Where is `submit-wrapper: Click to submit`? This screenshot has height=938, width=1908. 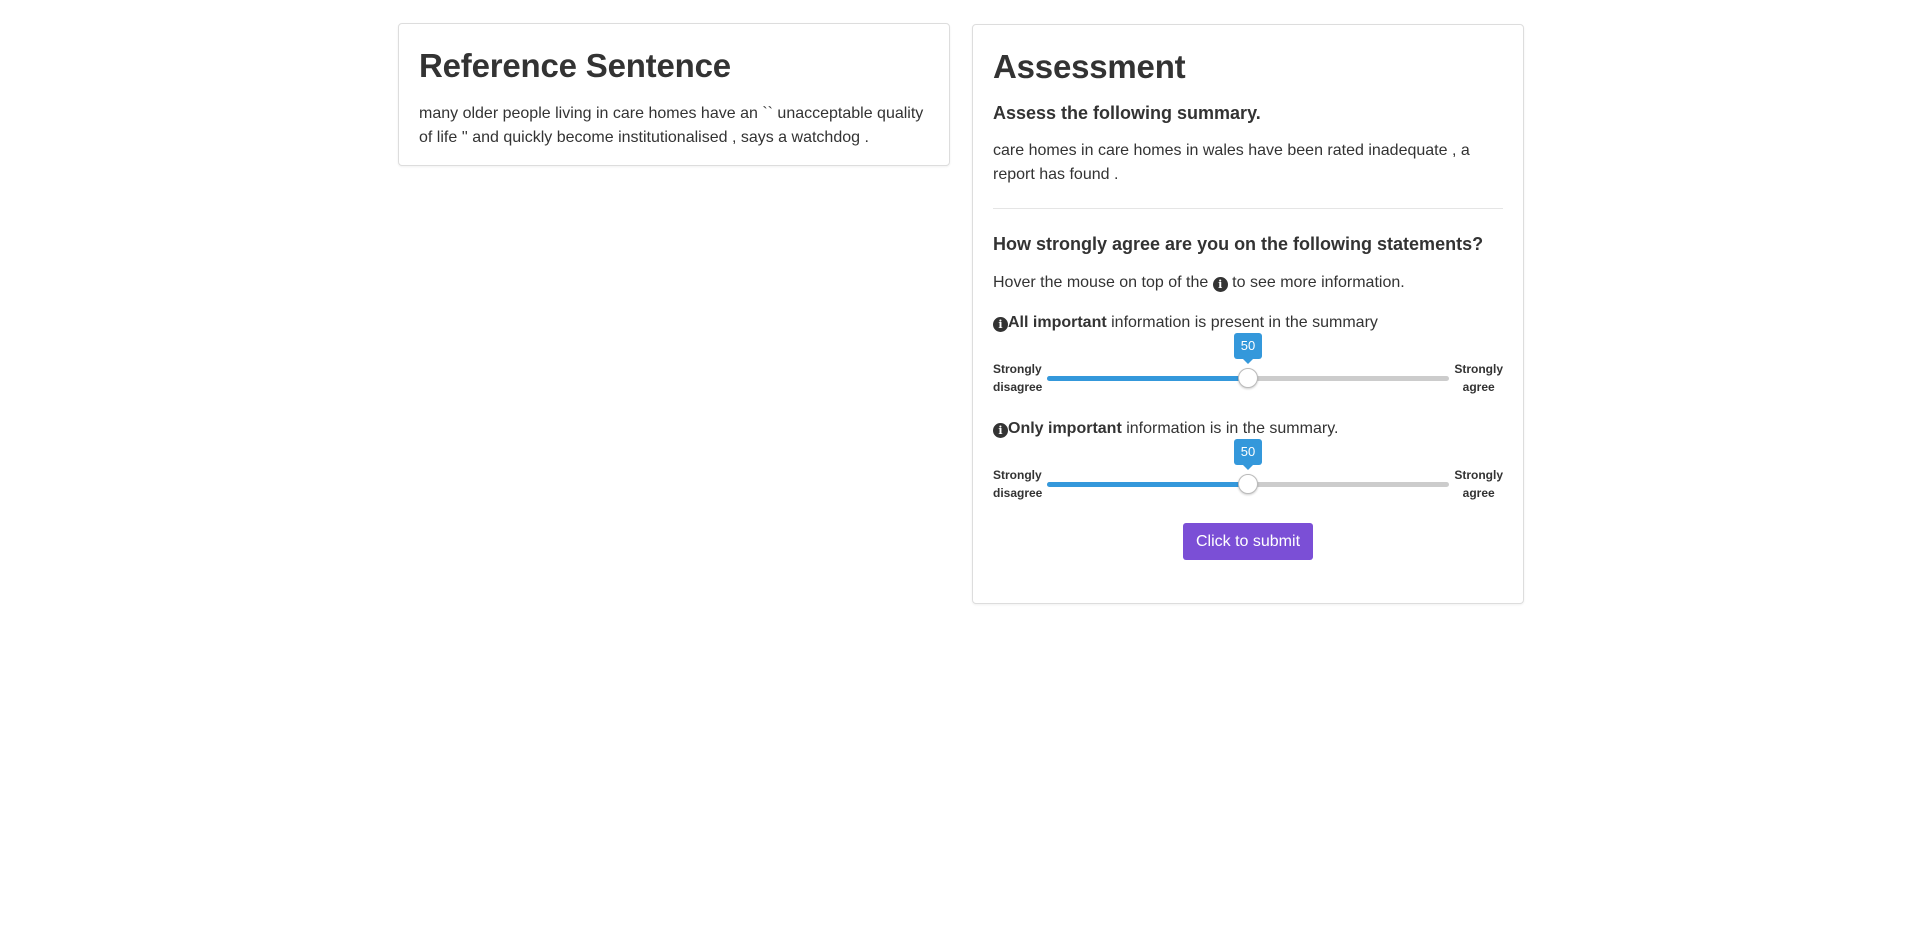
submit-wrapper: Click to submit is located at coordinates (1248, 541).